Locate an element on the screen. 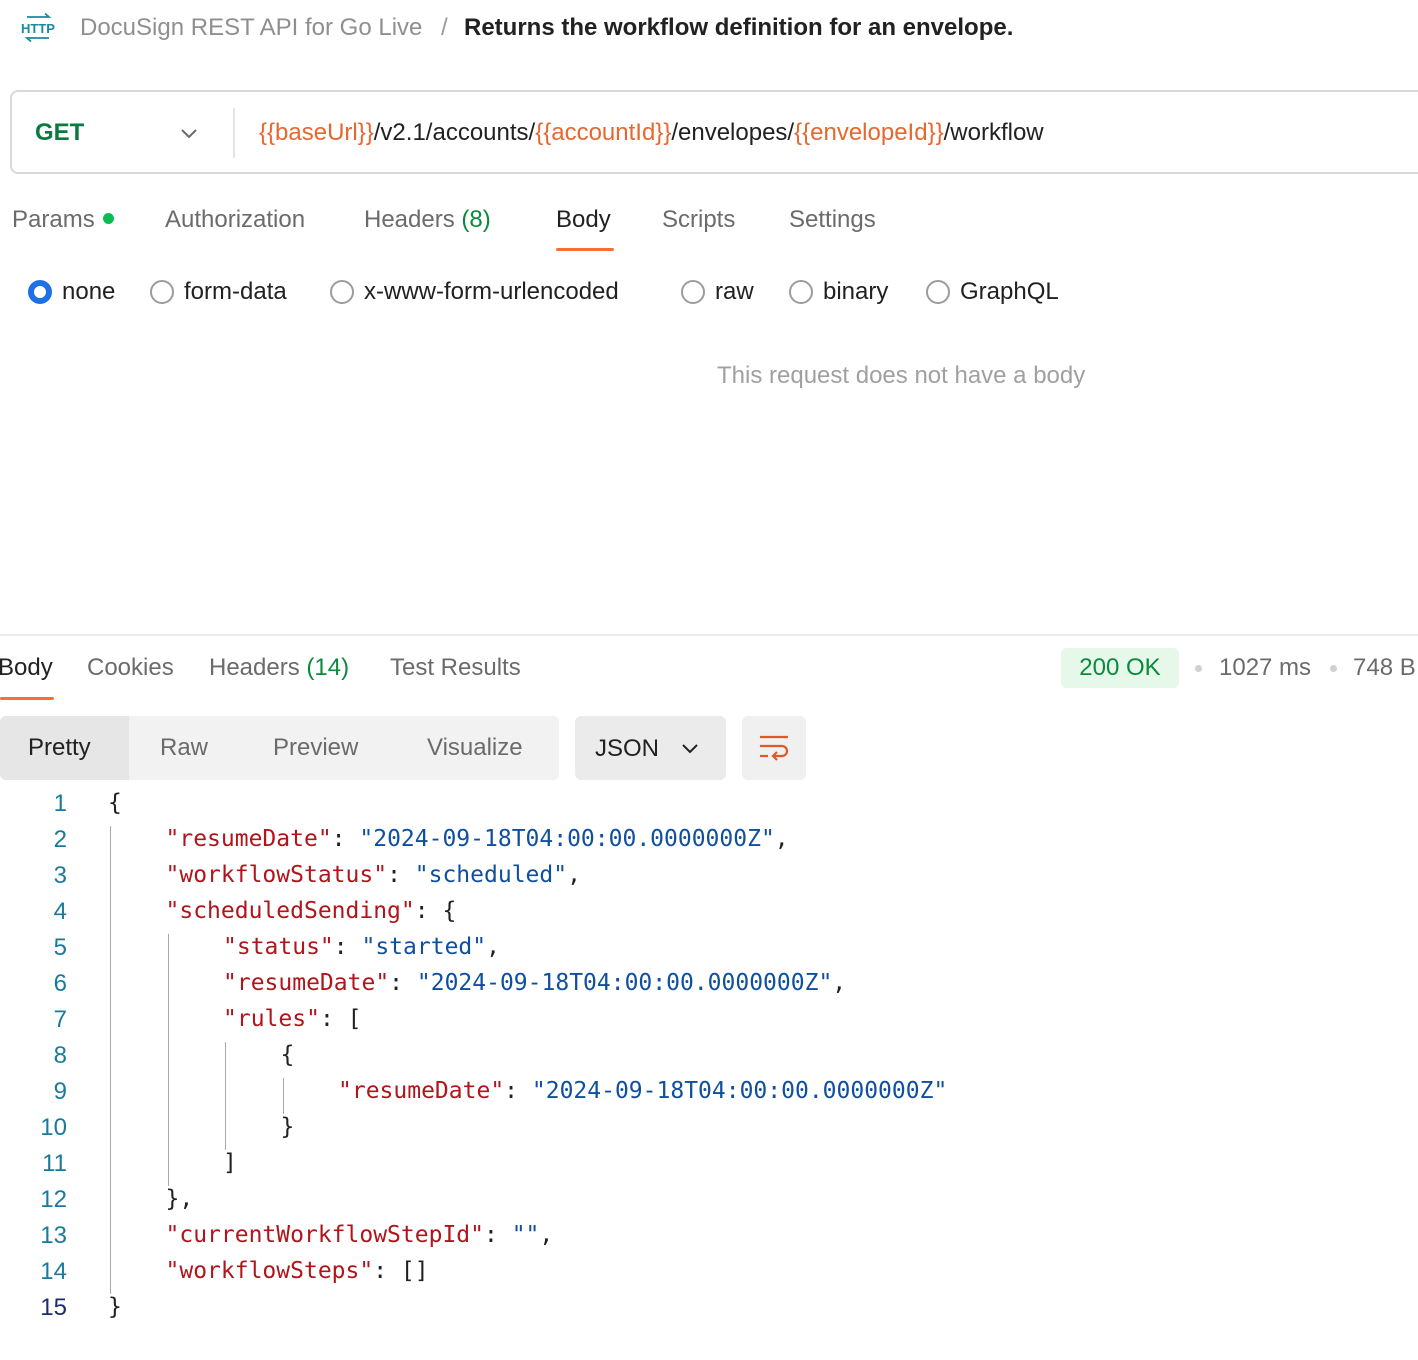  tab-headers-count: (8) is located at coordinates (476, 219).